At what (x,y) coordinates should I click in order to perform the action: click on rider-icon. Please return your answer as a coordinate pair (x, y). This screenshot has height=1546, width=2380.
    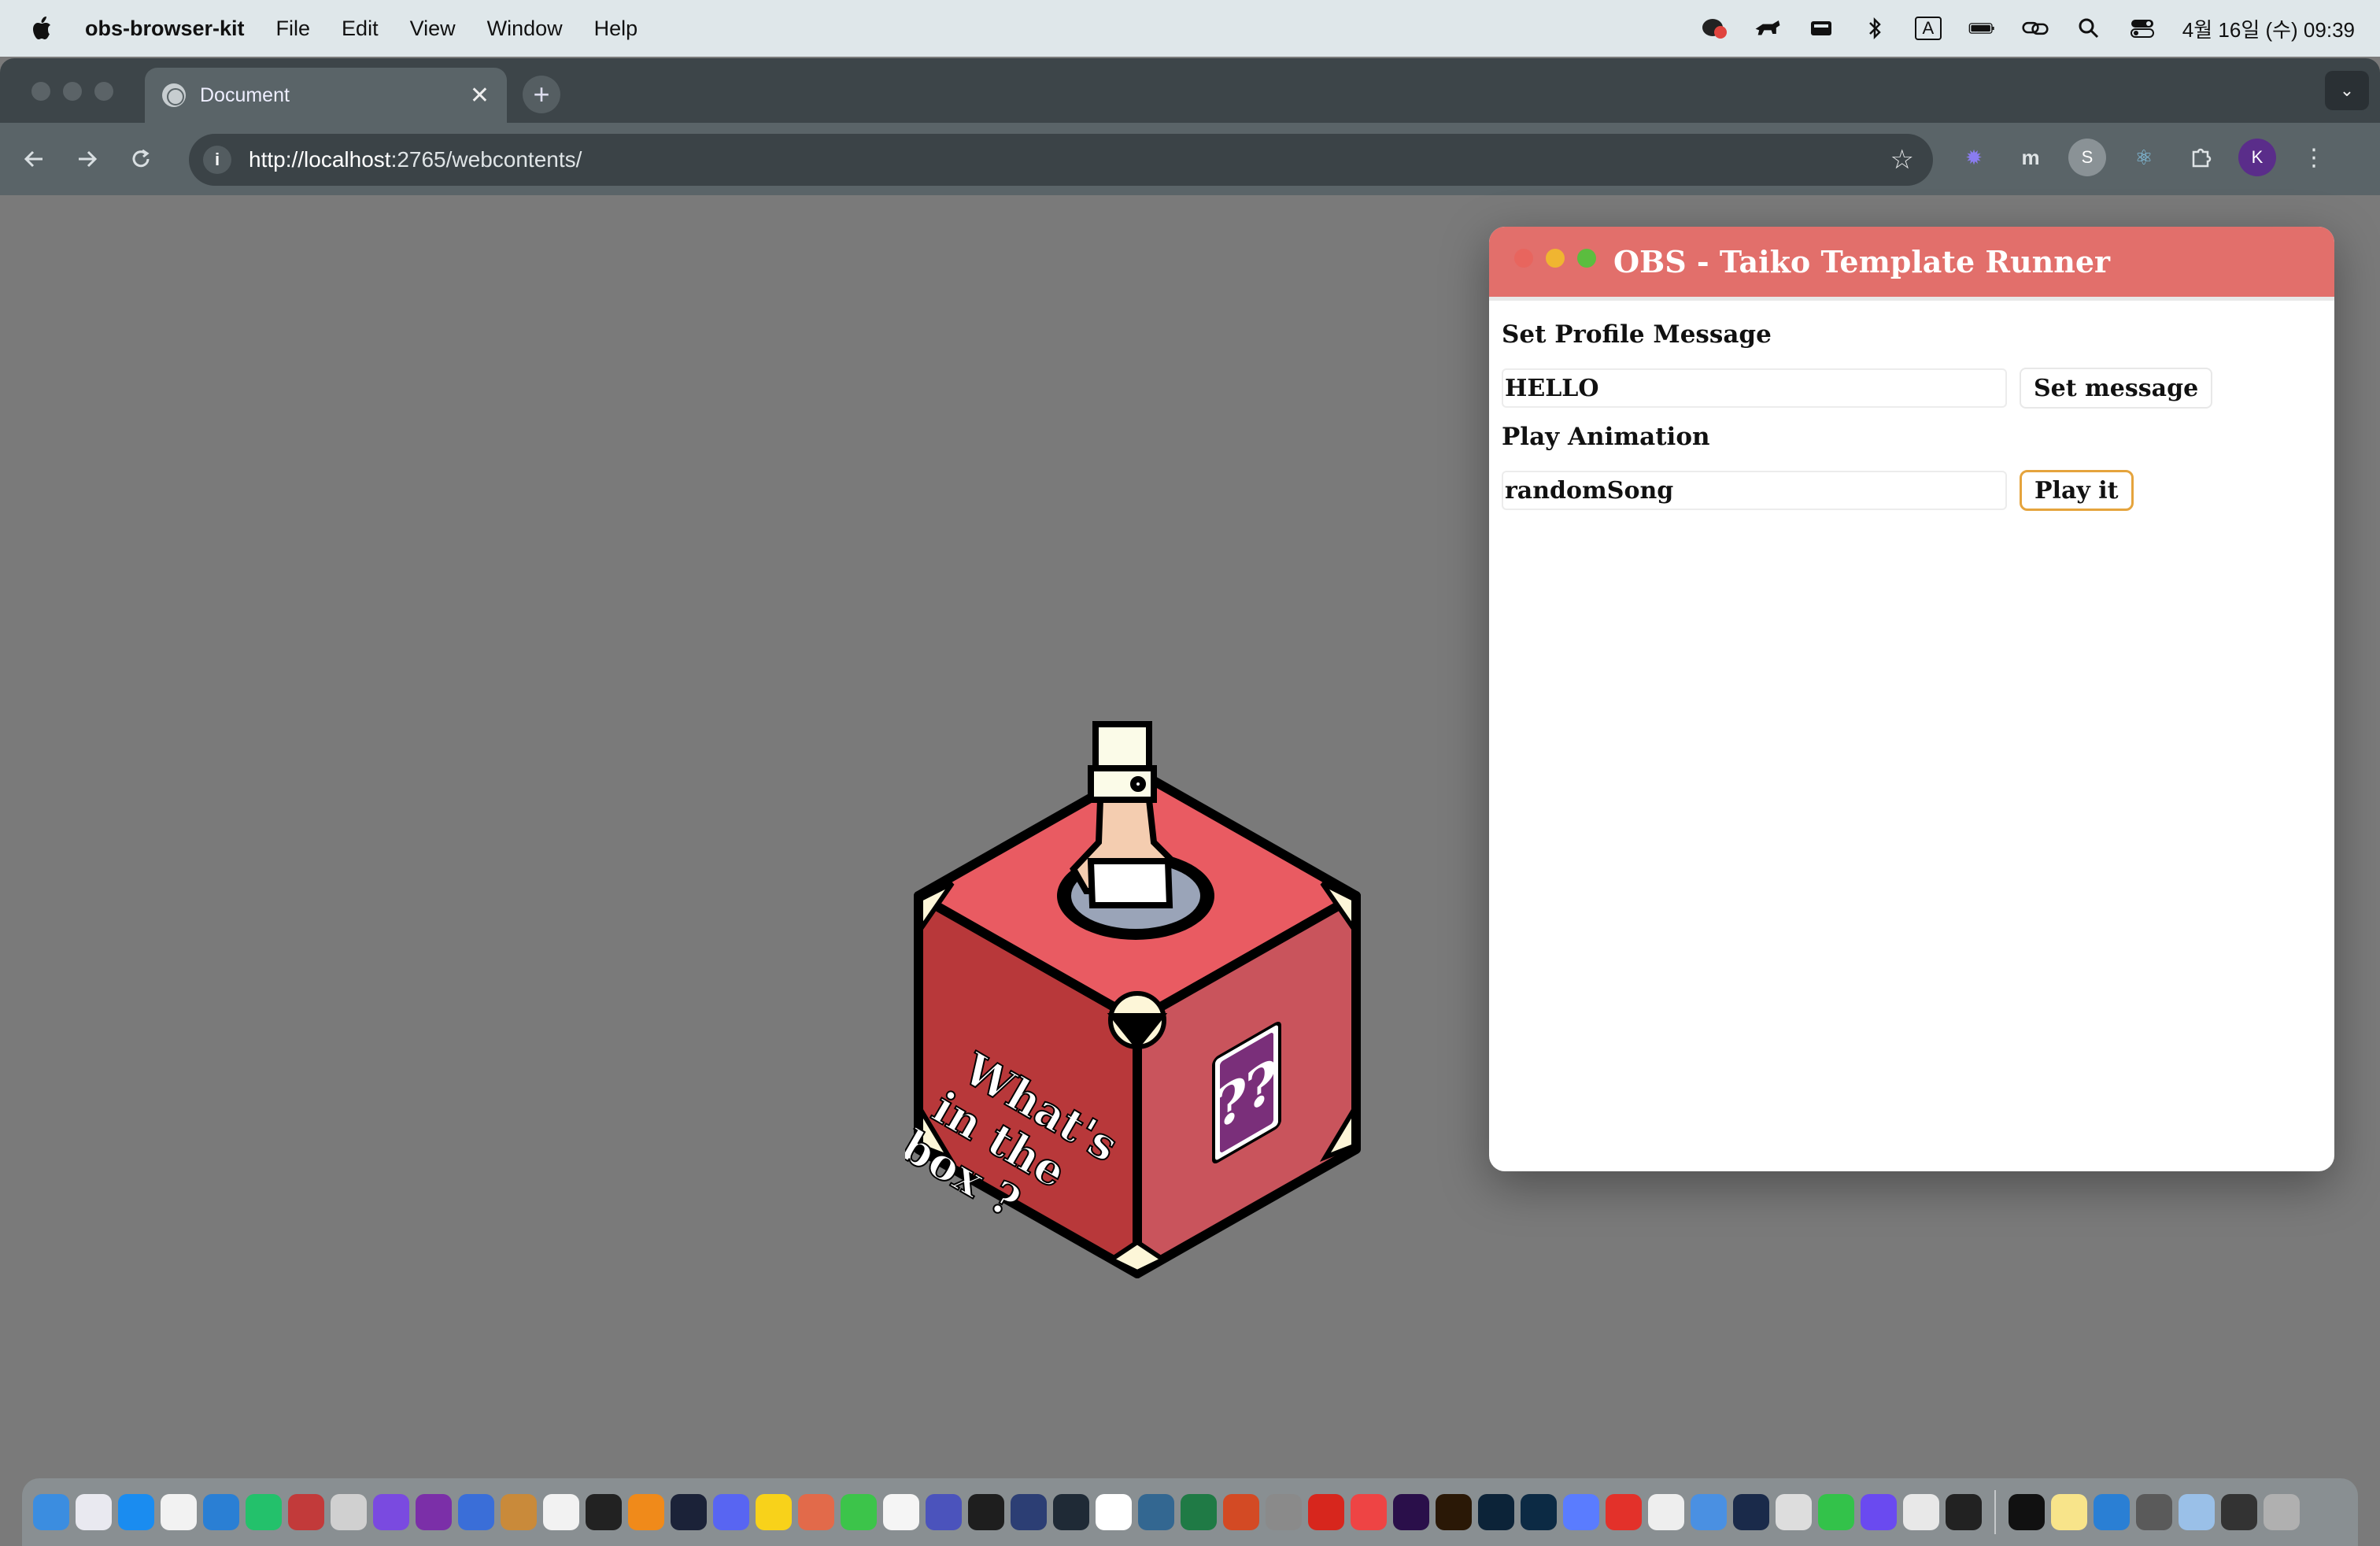
    Looking at the image, I should click on (306, 1512).